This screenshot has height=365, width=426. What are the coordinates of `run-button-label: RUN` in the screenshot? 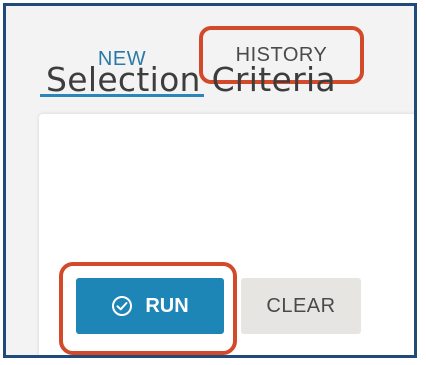 It's located at (167, 305).